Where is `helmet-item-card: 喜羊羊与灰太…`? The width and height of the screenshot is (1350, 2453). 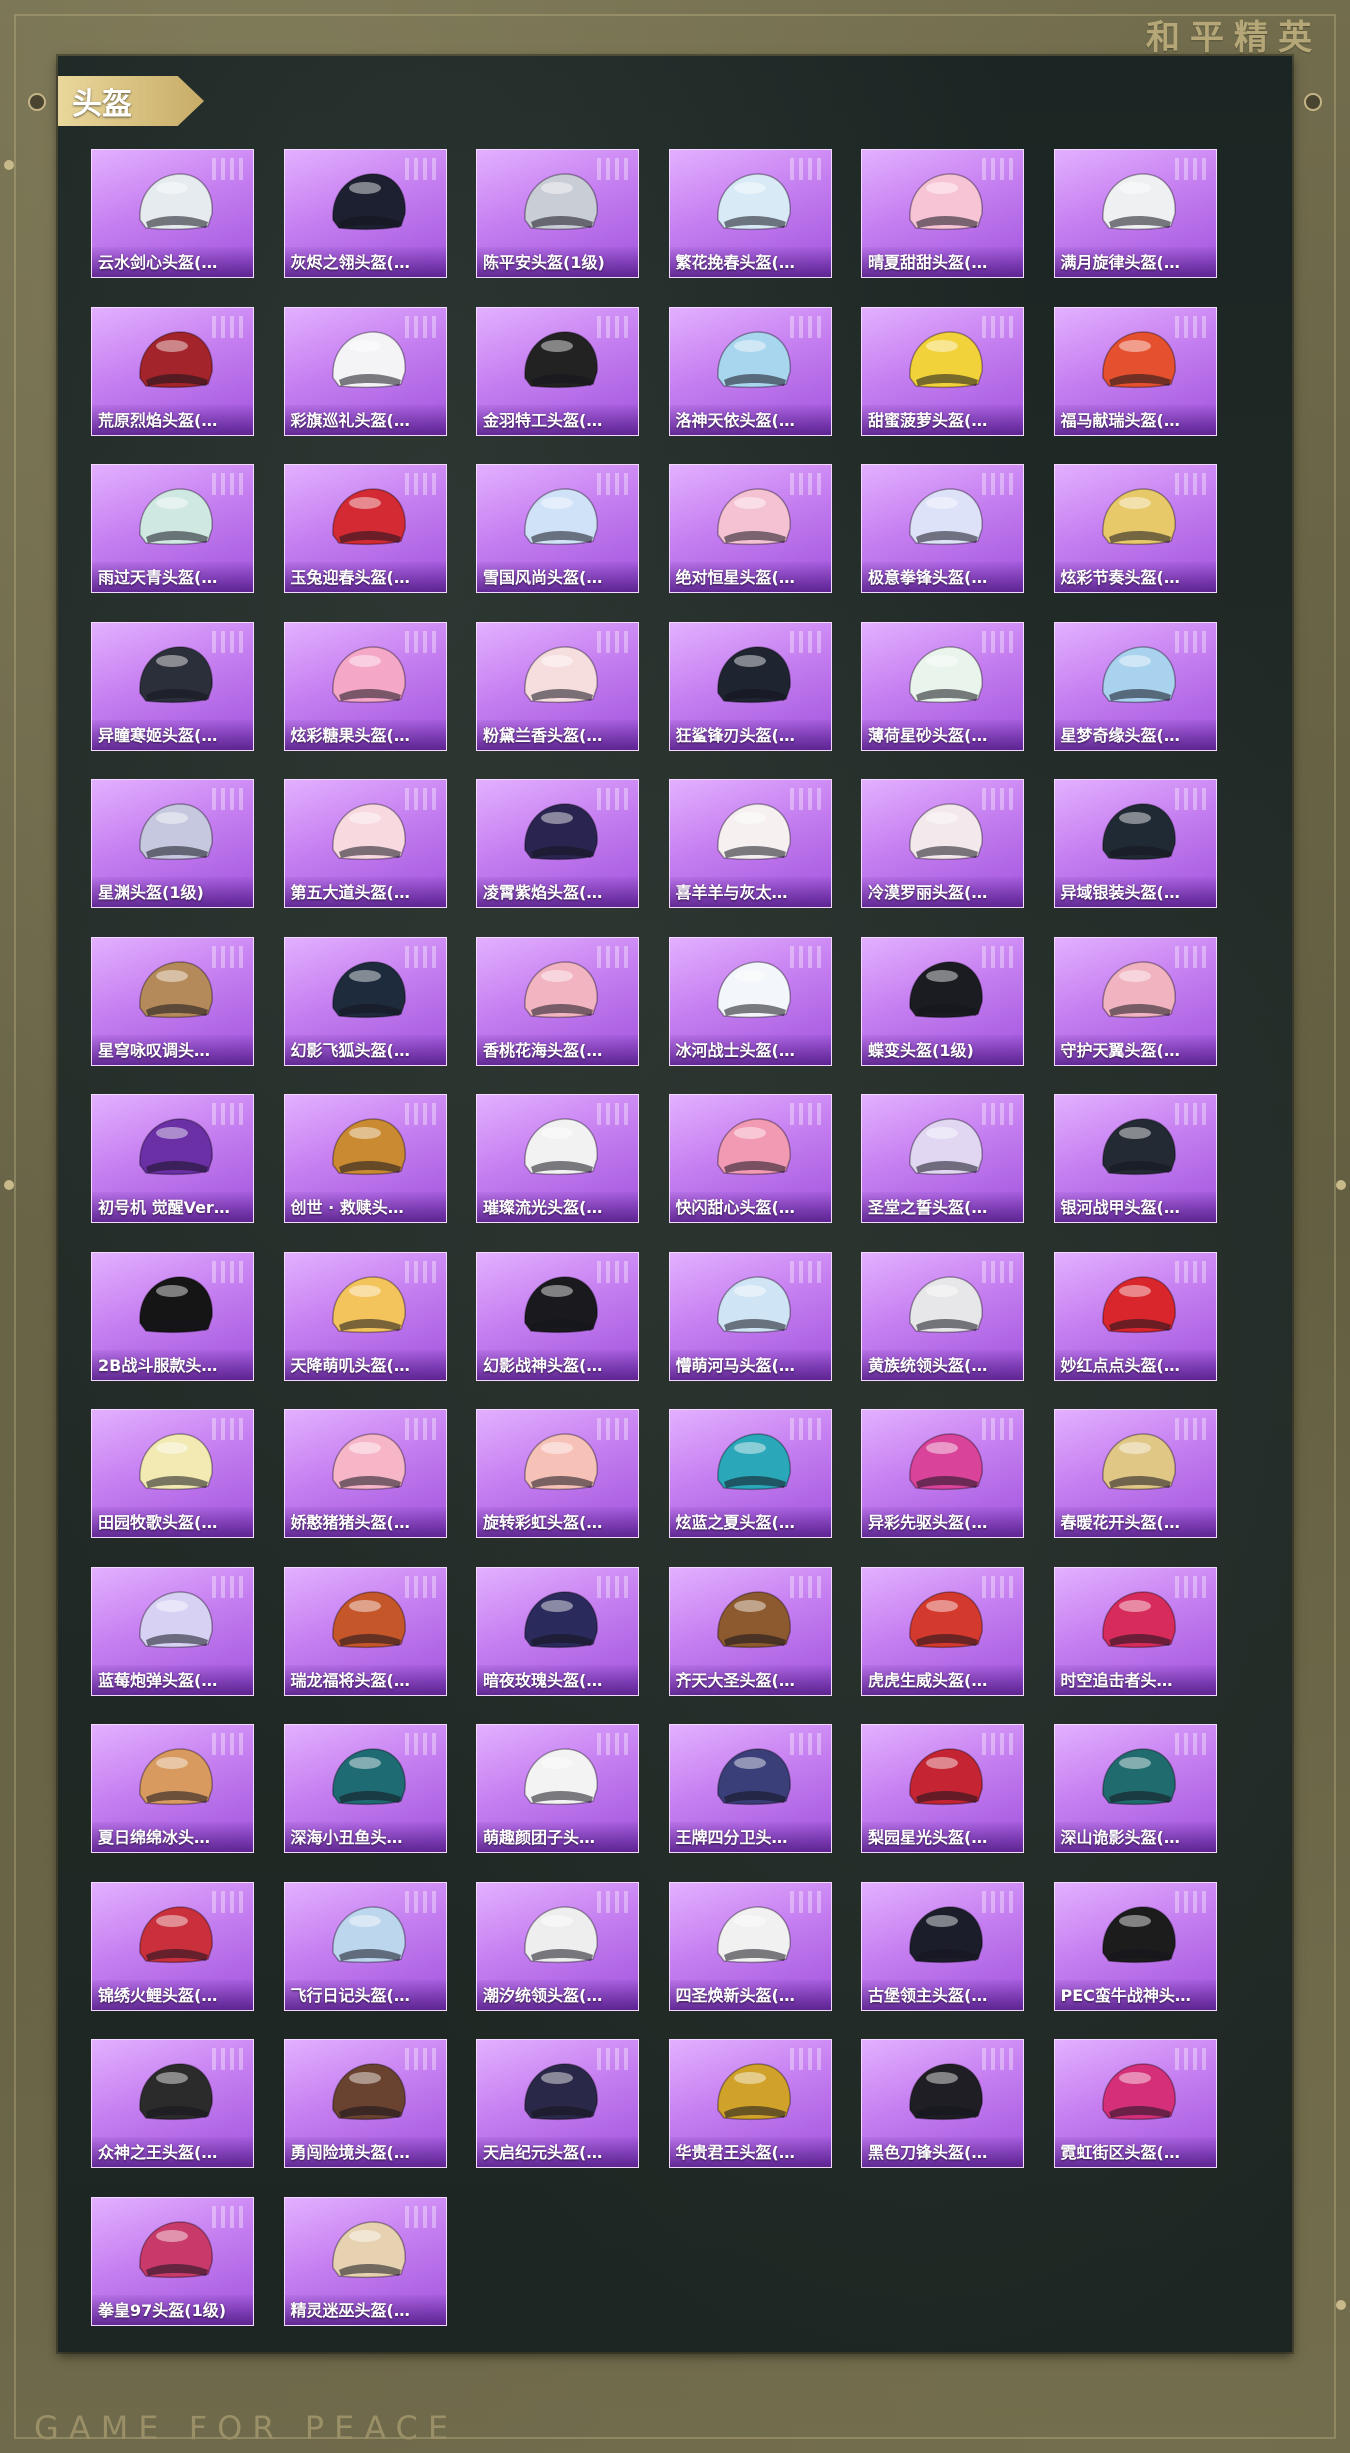
helmet-item-card: 喜羊羊与灰太… is located at coordinates (750, 843).